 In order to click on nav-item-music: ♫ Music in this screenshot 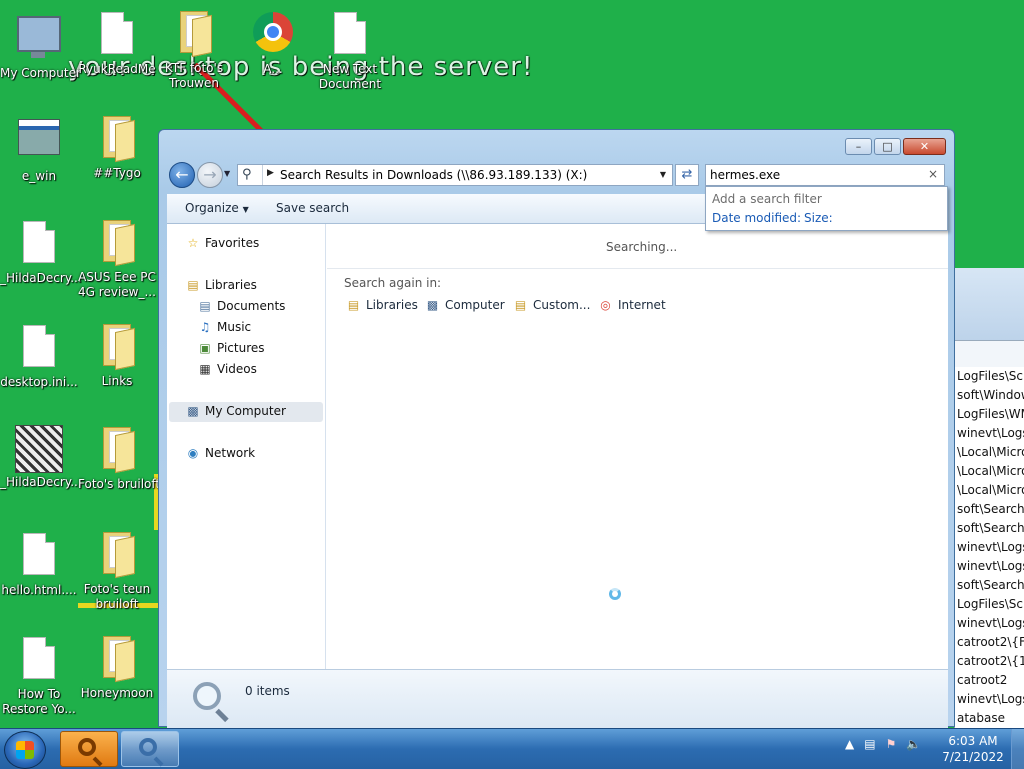, I will do `click(224, 327)`.